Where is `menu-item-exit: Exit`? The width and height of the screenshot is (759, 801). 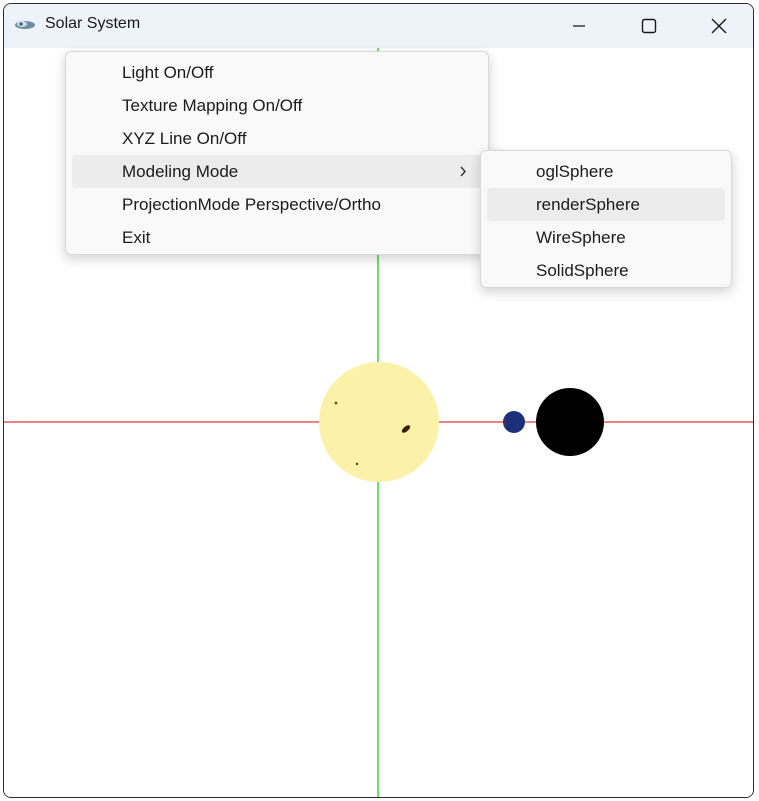
menu-item-exit: Exit is located at coordinates (277, 237).